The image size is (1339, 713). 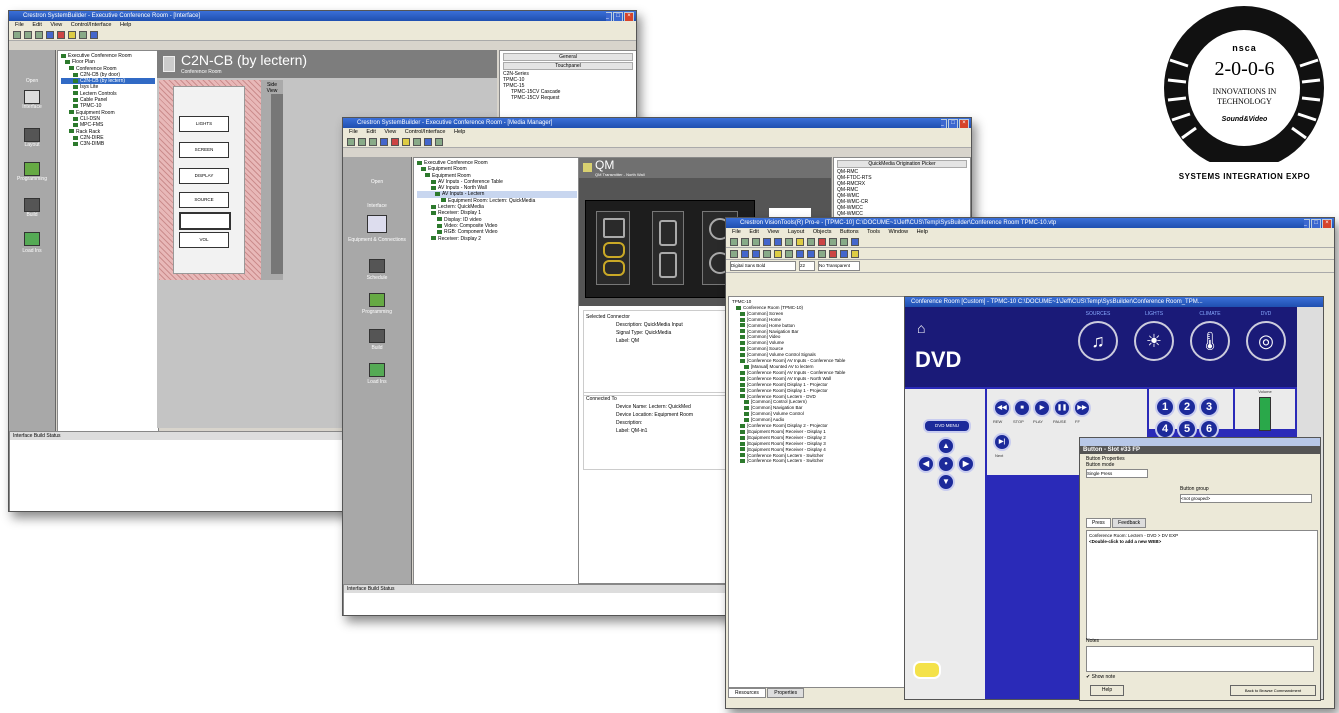 What do you see at coordinates (32, 239) in the screenshot?
I see `load-icon` at bounding box center [32, 239].